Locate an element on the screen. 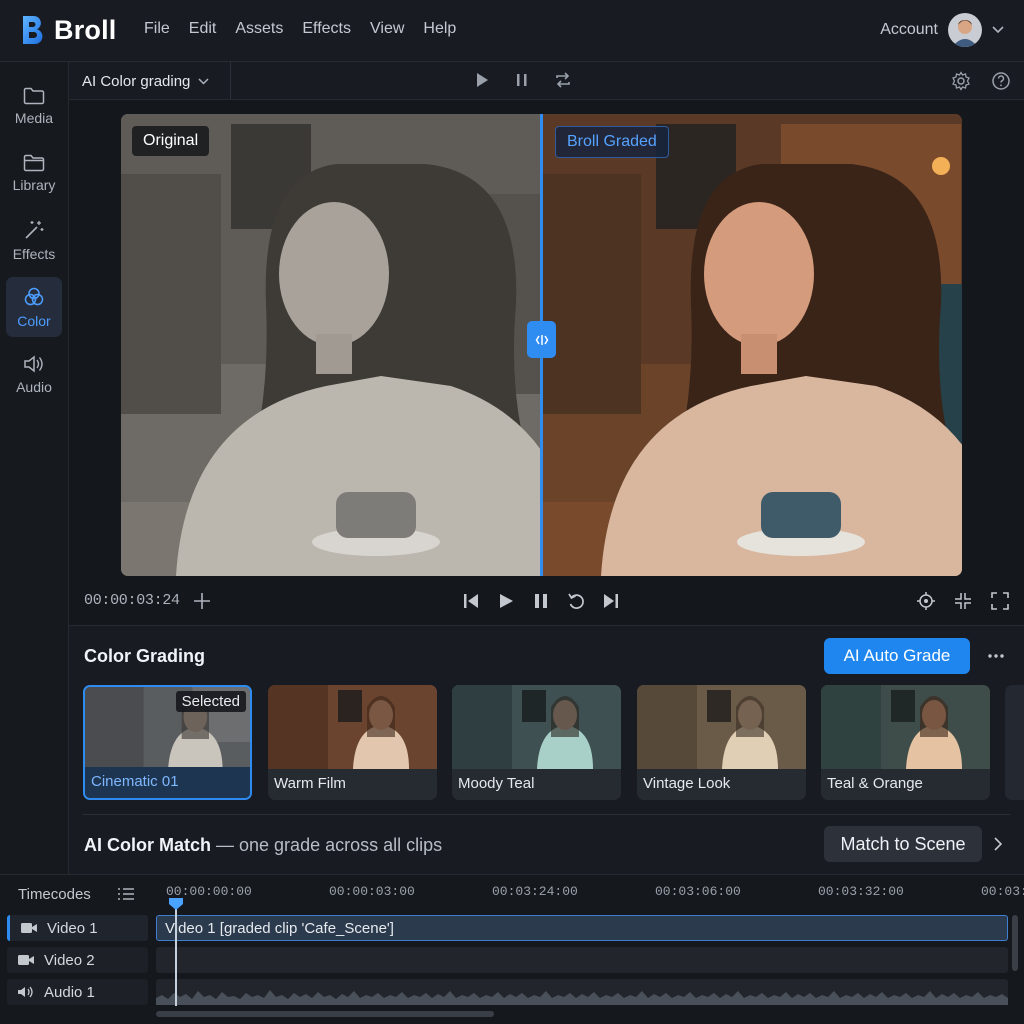 This screenshot has width=1024, height=1024. account-label: Account is located at coordinates (909, 29).